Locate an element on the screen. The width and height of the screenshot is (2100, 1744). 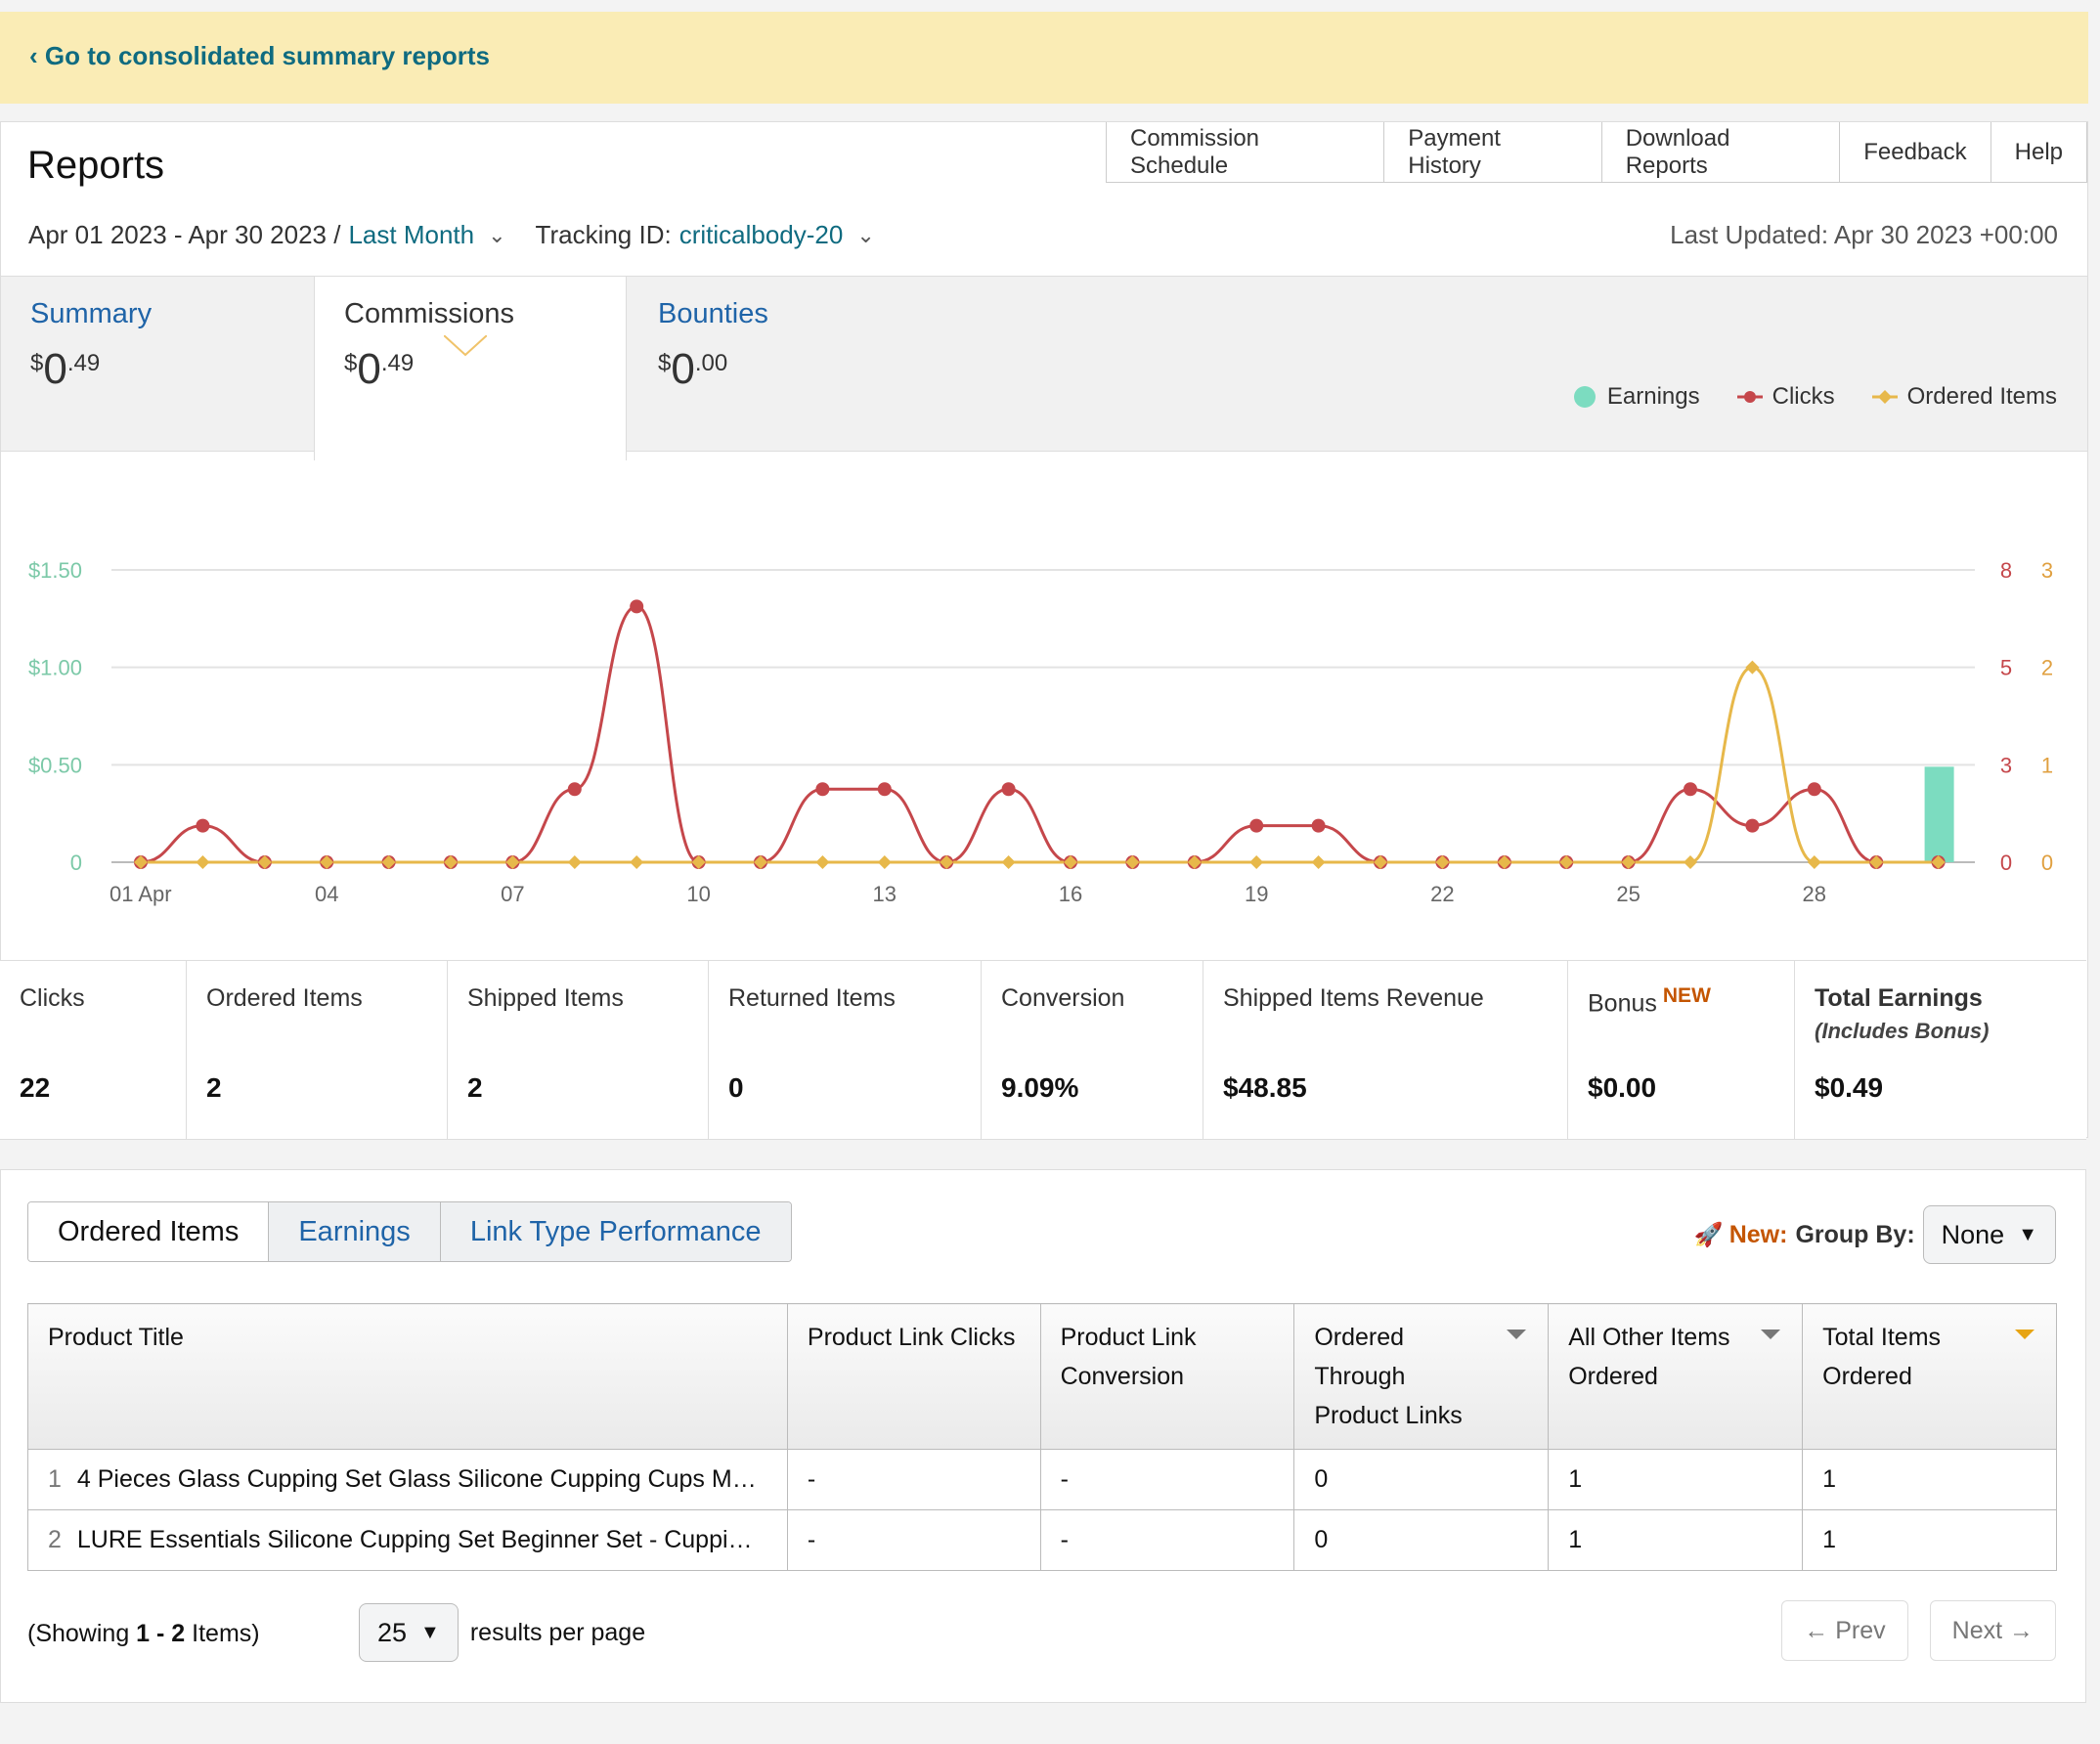
stat-label: Bonus NEW is located at coordinates (1681, 1028).